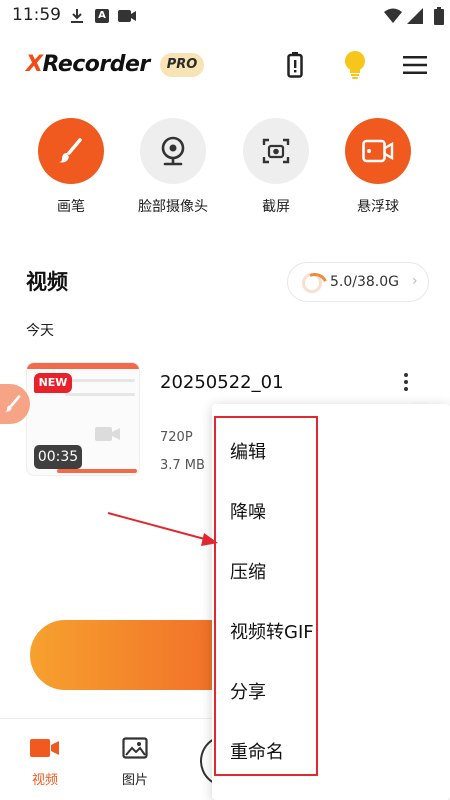 This screenshot has height=800, width=450. What do you see at coordinates (393, 16) in the screenshot?
I see `wifi-icon` at bounding box center [393, 16].